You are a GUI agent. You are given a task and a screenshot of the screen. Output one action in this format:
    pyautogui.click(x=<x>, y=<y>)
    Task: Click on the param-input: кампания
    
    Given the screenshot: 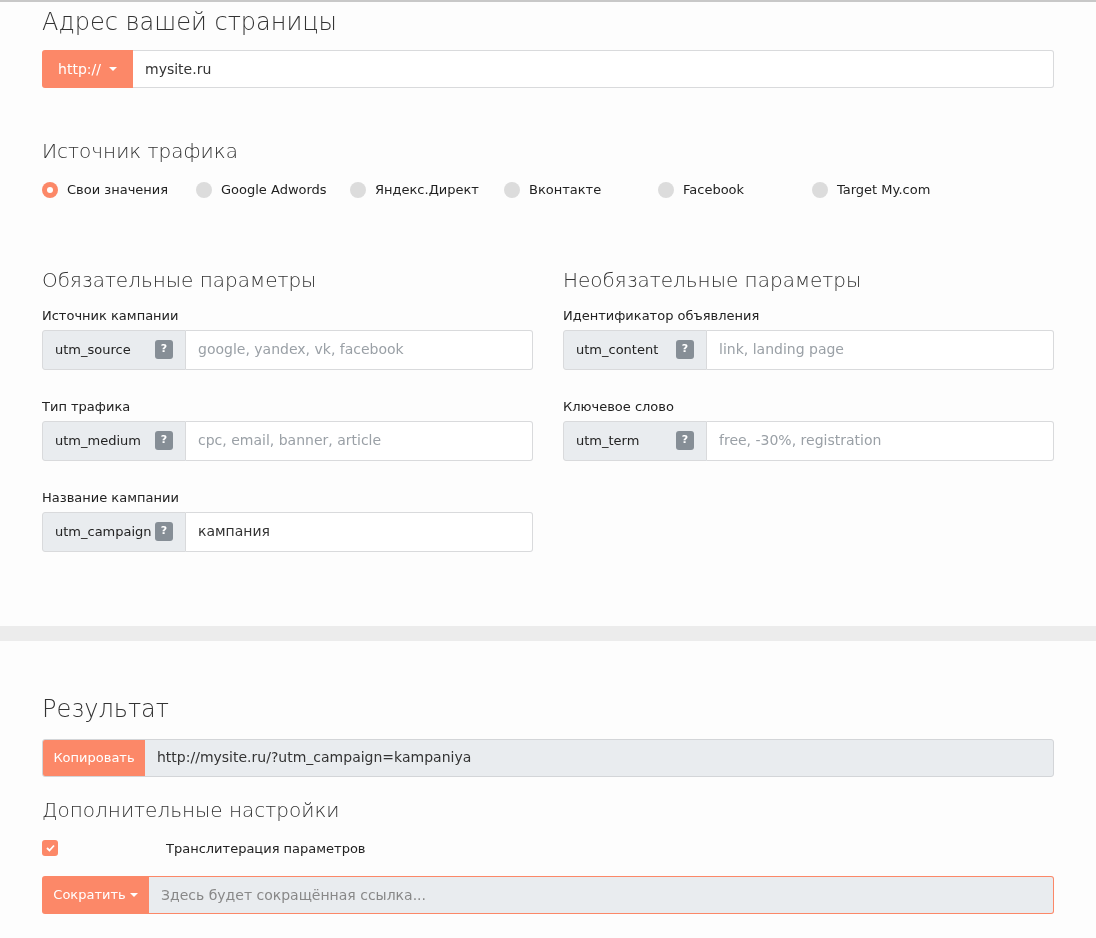 What is the action you would take?
    pyautogui.click(x=359, y=531)
    